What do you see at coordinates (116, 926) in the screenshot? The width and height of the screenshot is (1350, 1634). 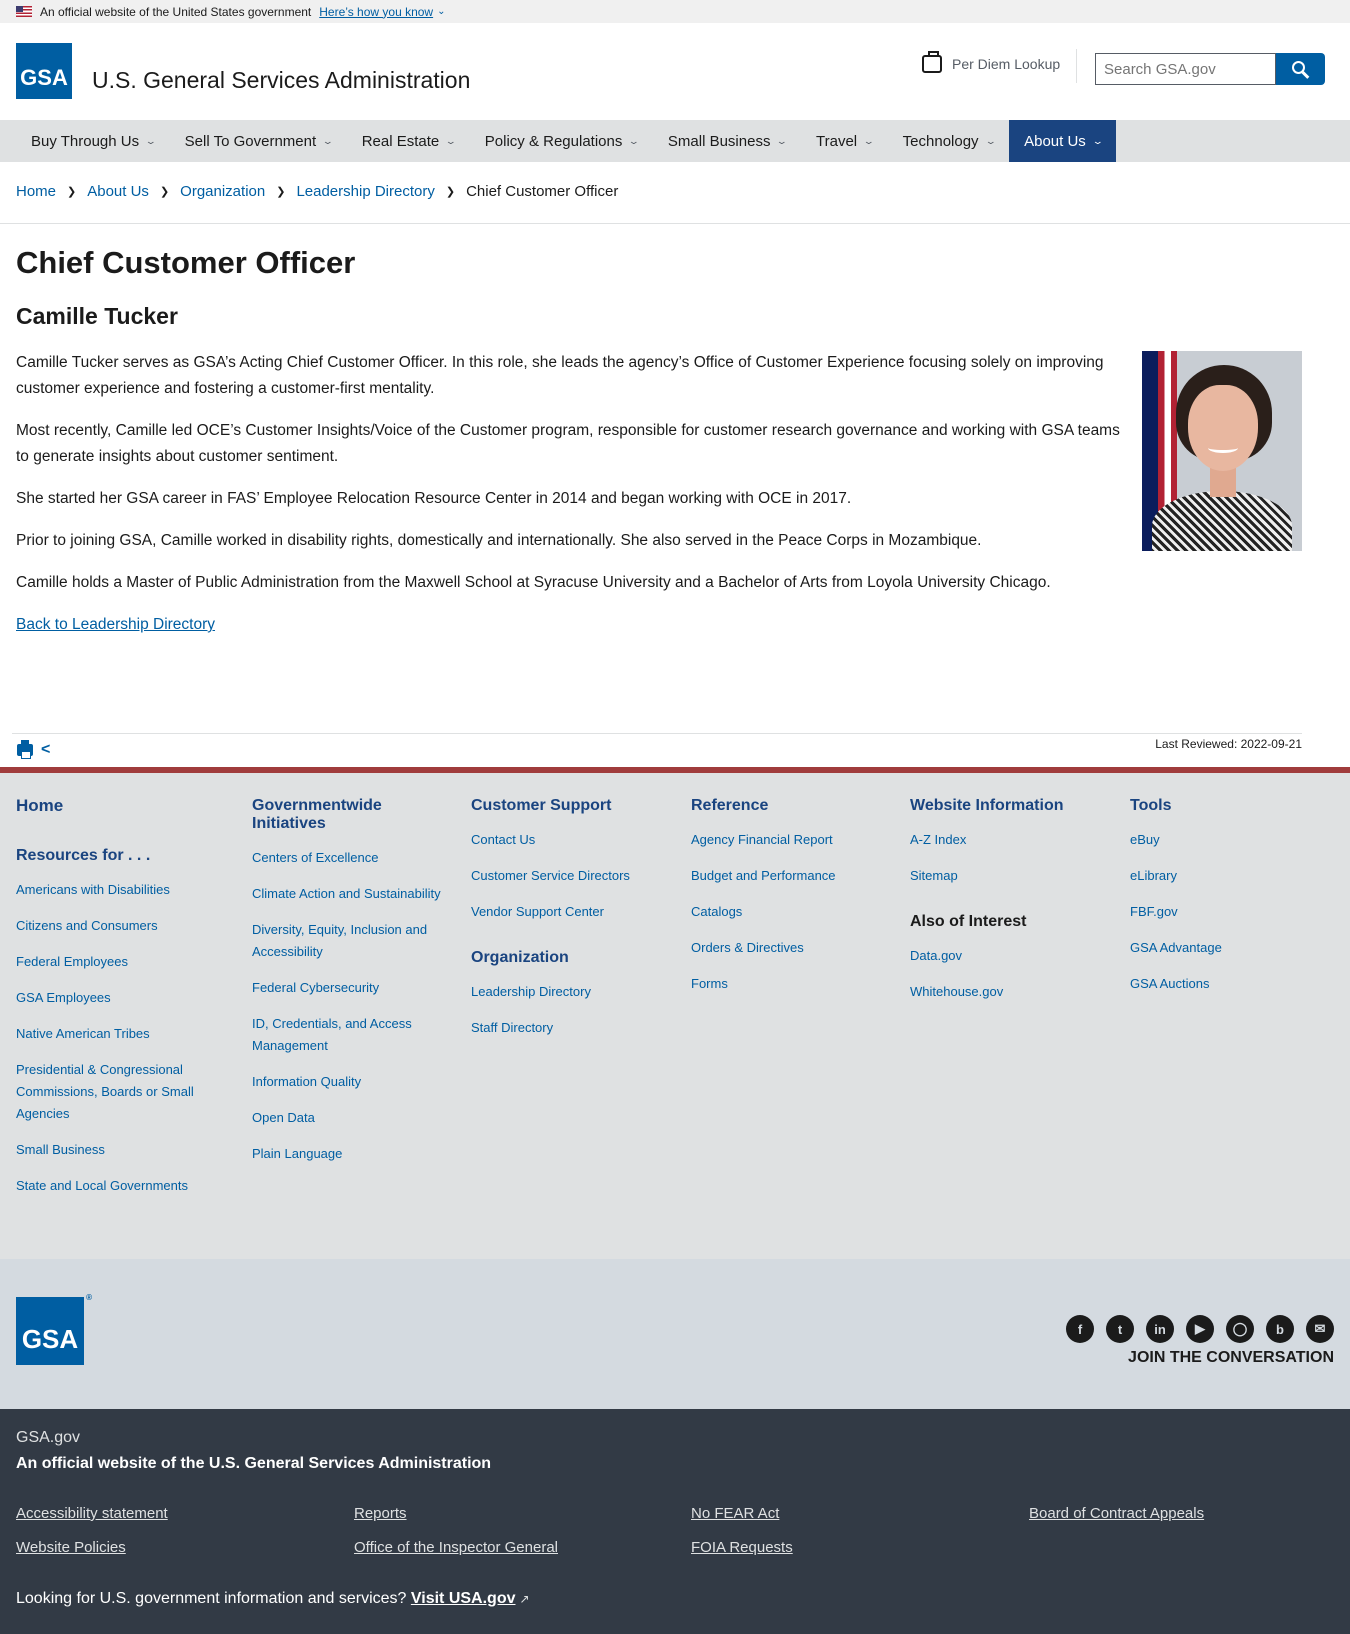 I see `footer-link: Citizens and Consumers` at bounding box center [116, 926].